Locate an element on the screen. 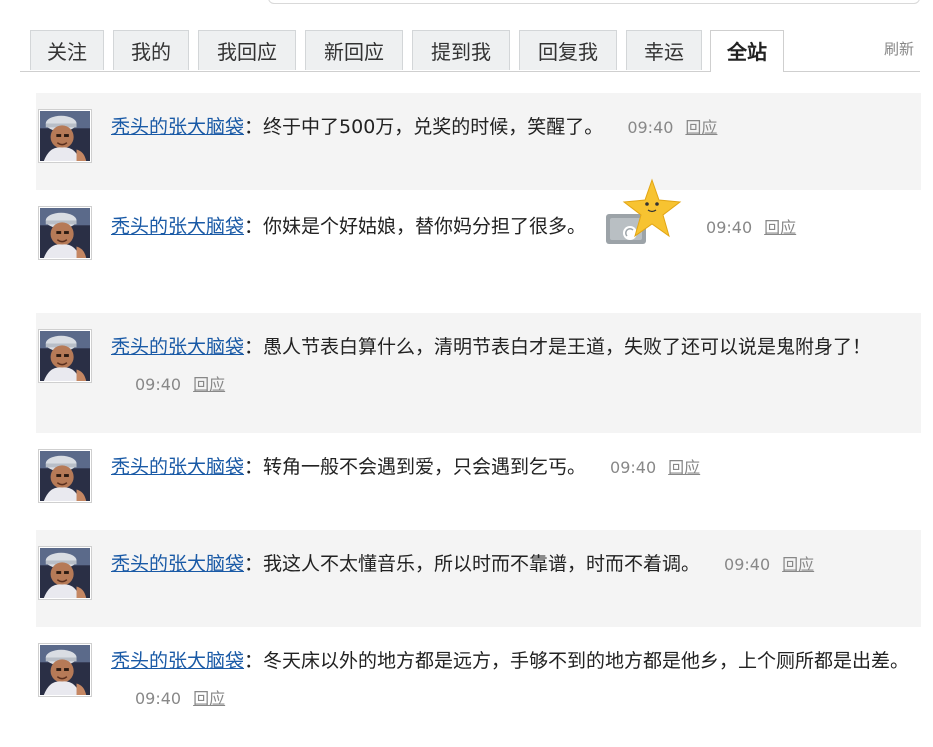  feed-item-content: 秃头的张大脑袋：转角一般不会遇到爱，只会遇到乞丐。 09:40 回应 is located at coordinates (406, 467).